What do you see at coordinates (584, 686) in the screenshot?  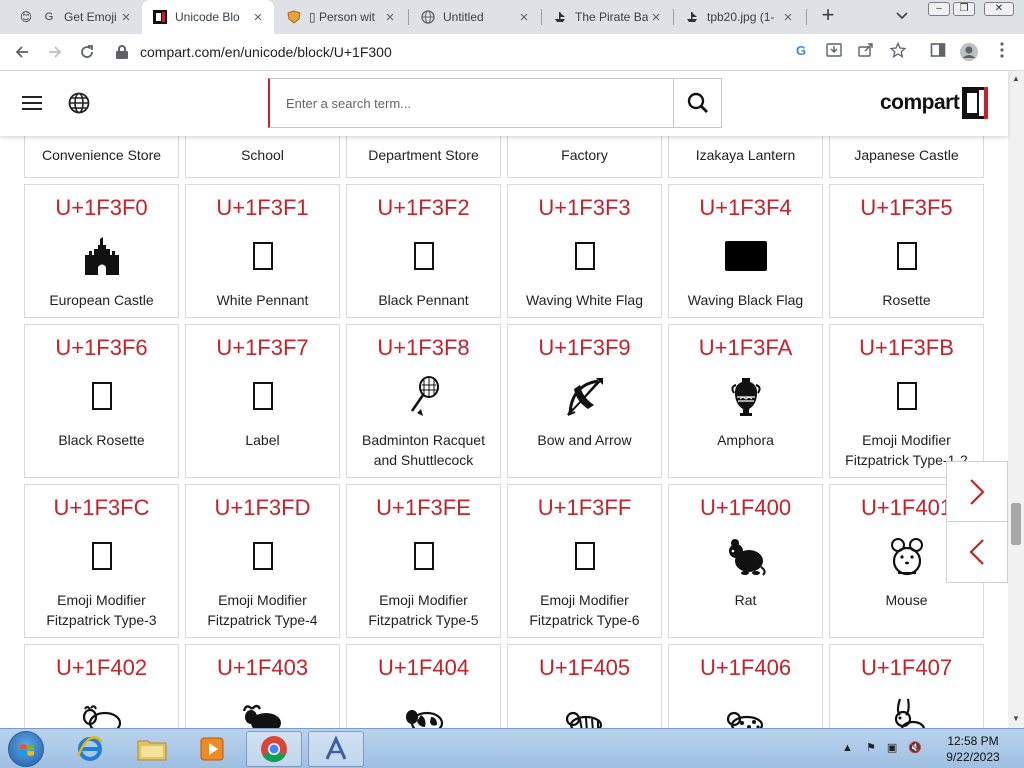 I see `unicode-card: U+1F405` at bounding box center [584, 686].